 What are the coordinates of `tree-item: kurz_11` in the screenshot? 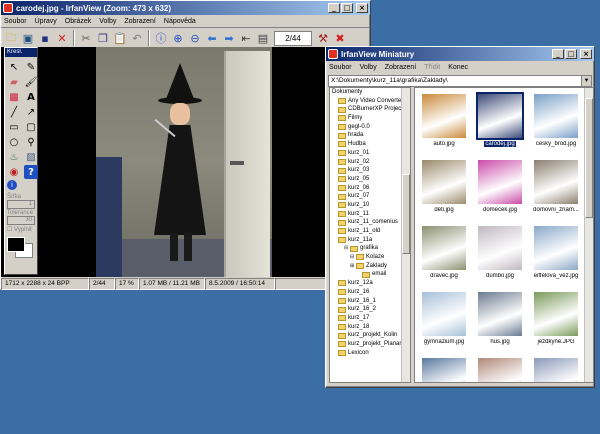 It's located at (370, 214).